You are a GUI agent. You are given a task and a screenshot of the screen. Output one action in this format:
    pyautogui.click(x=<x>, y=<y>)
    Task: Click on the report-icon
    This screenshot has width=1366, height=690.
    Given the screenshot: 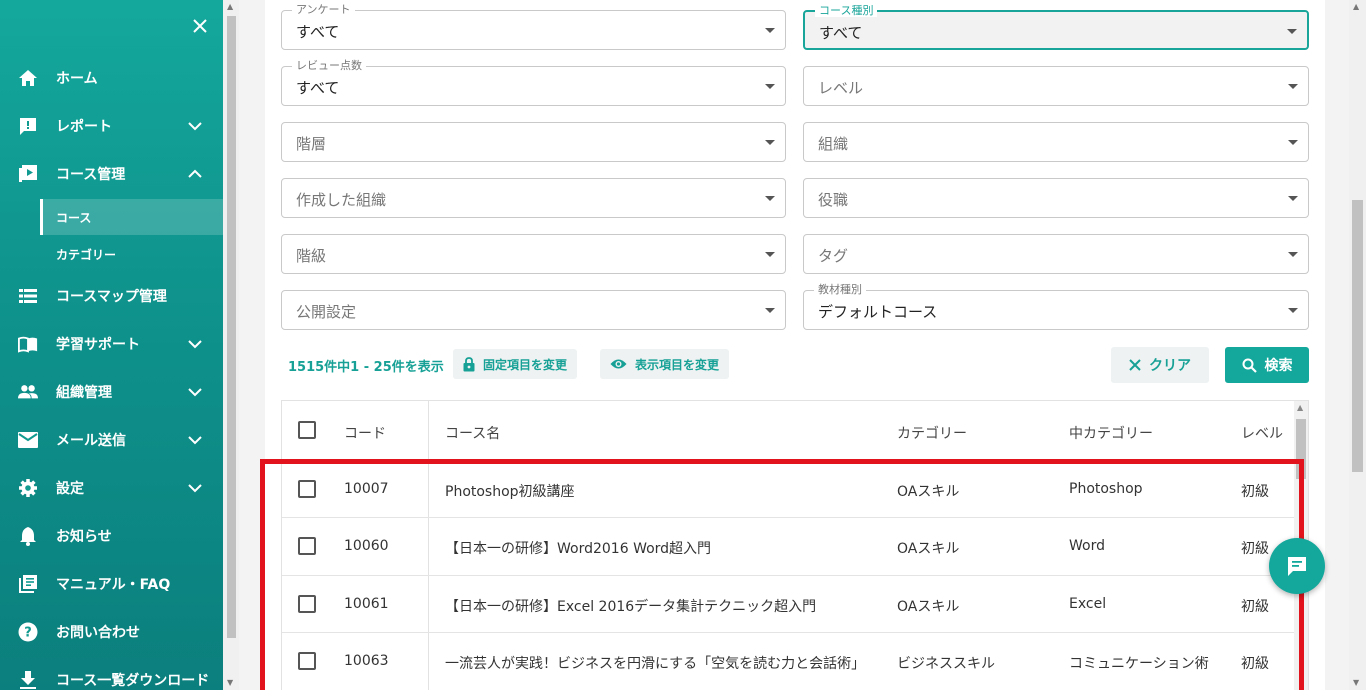 What is the action you would take?
    pyautogui.click(x=28, y=126)
    